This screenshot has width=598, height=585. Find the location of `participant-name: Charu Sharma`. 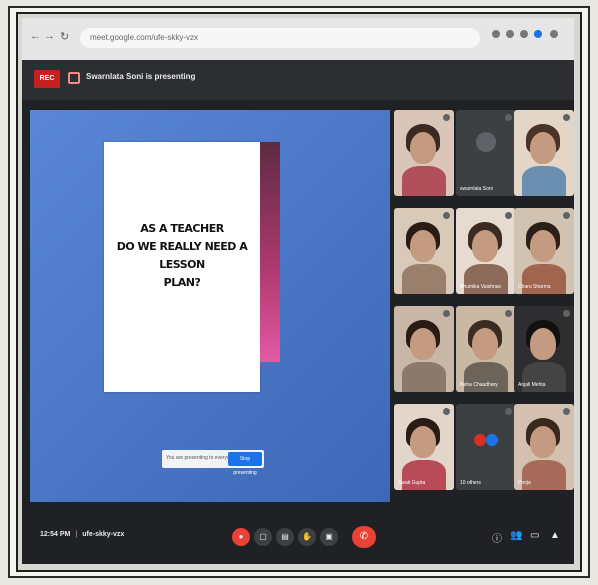

participant-name: Charu Sharma is located at coordinates (534, 287).